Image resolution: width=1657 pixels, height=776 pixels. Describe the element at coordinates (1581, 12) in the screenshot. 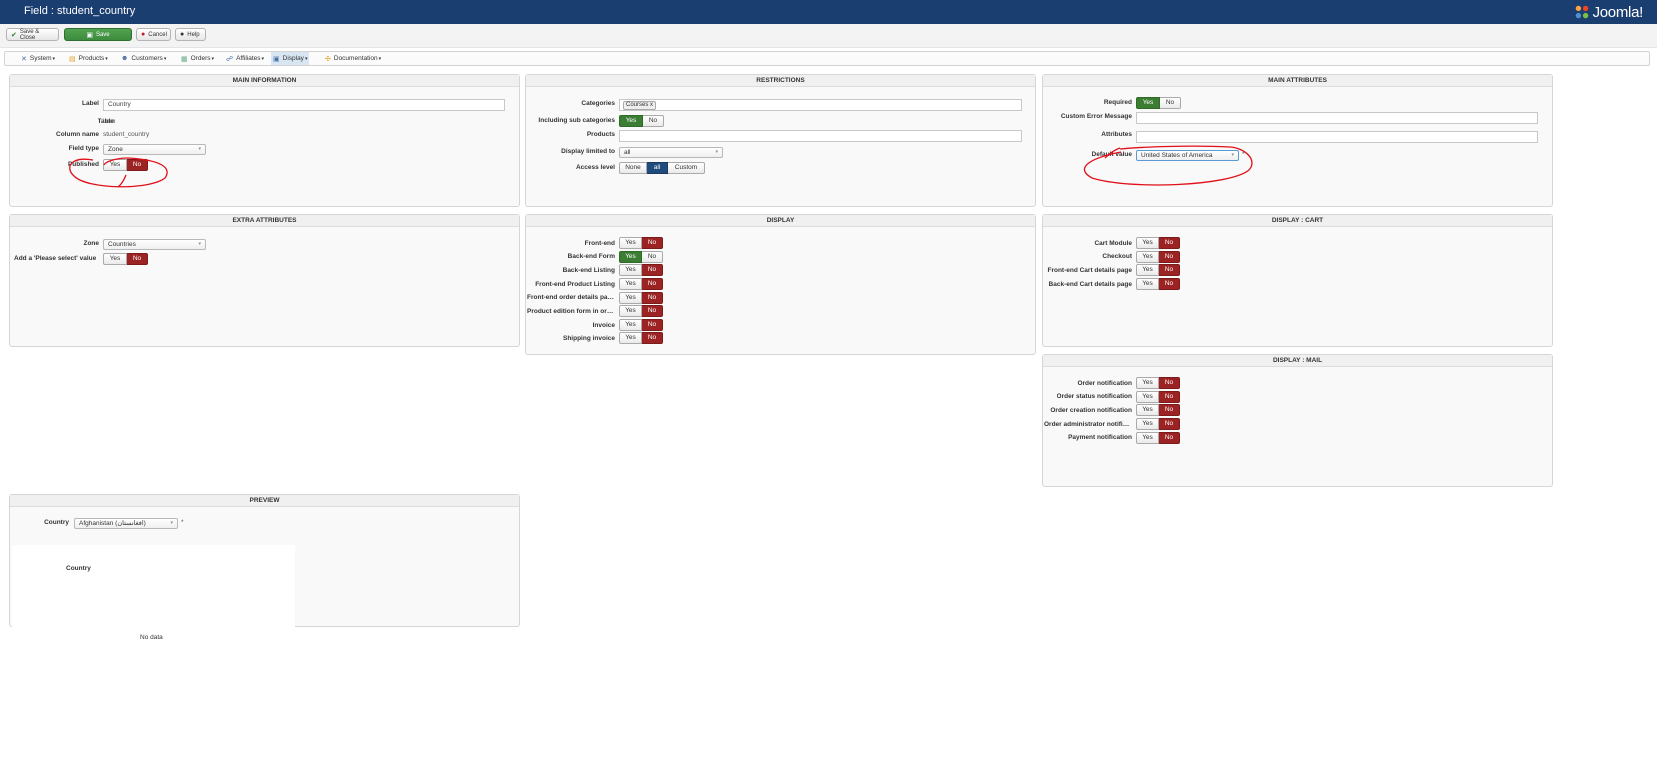

I see `joomla-logo-icon` at that location.